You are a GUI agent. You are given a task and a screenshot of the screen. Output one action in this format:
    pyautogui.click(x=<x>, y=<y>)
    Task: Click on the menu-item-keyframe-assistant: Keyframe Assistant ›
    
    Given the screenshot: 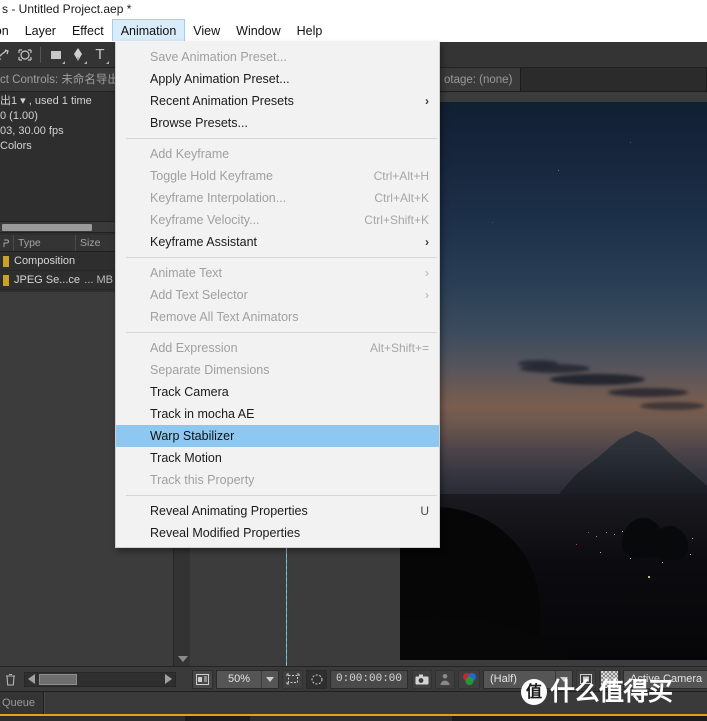 What is the action you would take?
    pyautogui.click(x=277, y=242)
    